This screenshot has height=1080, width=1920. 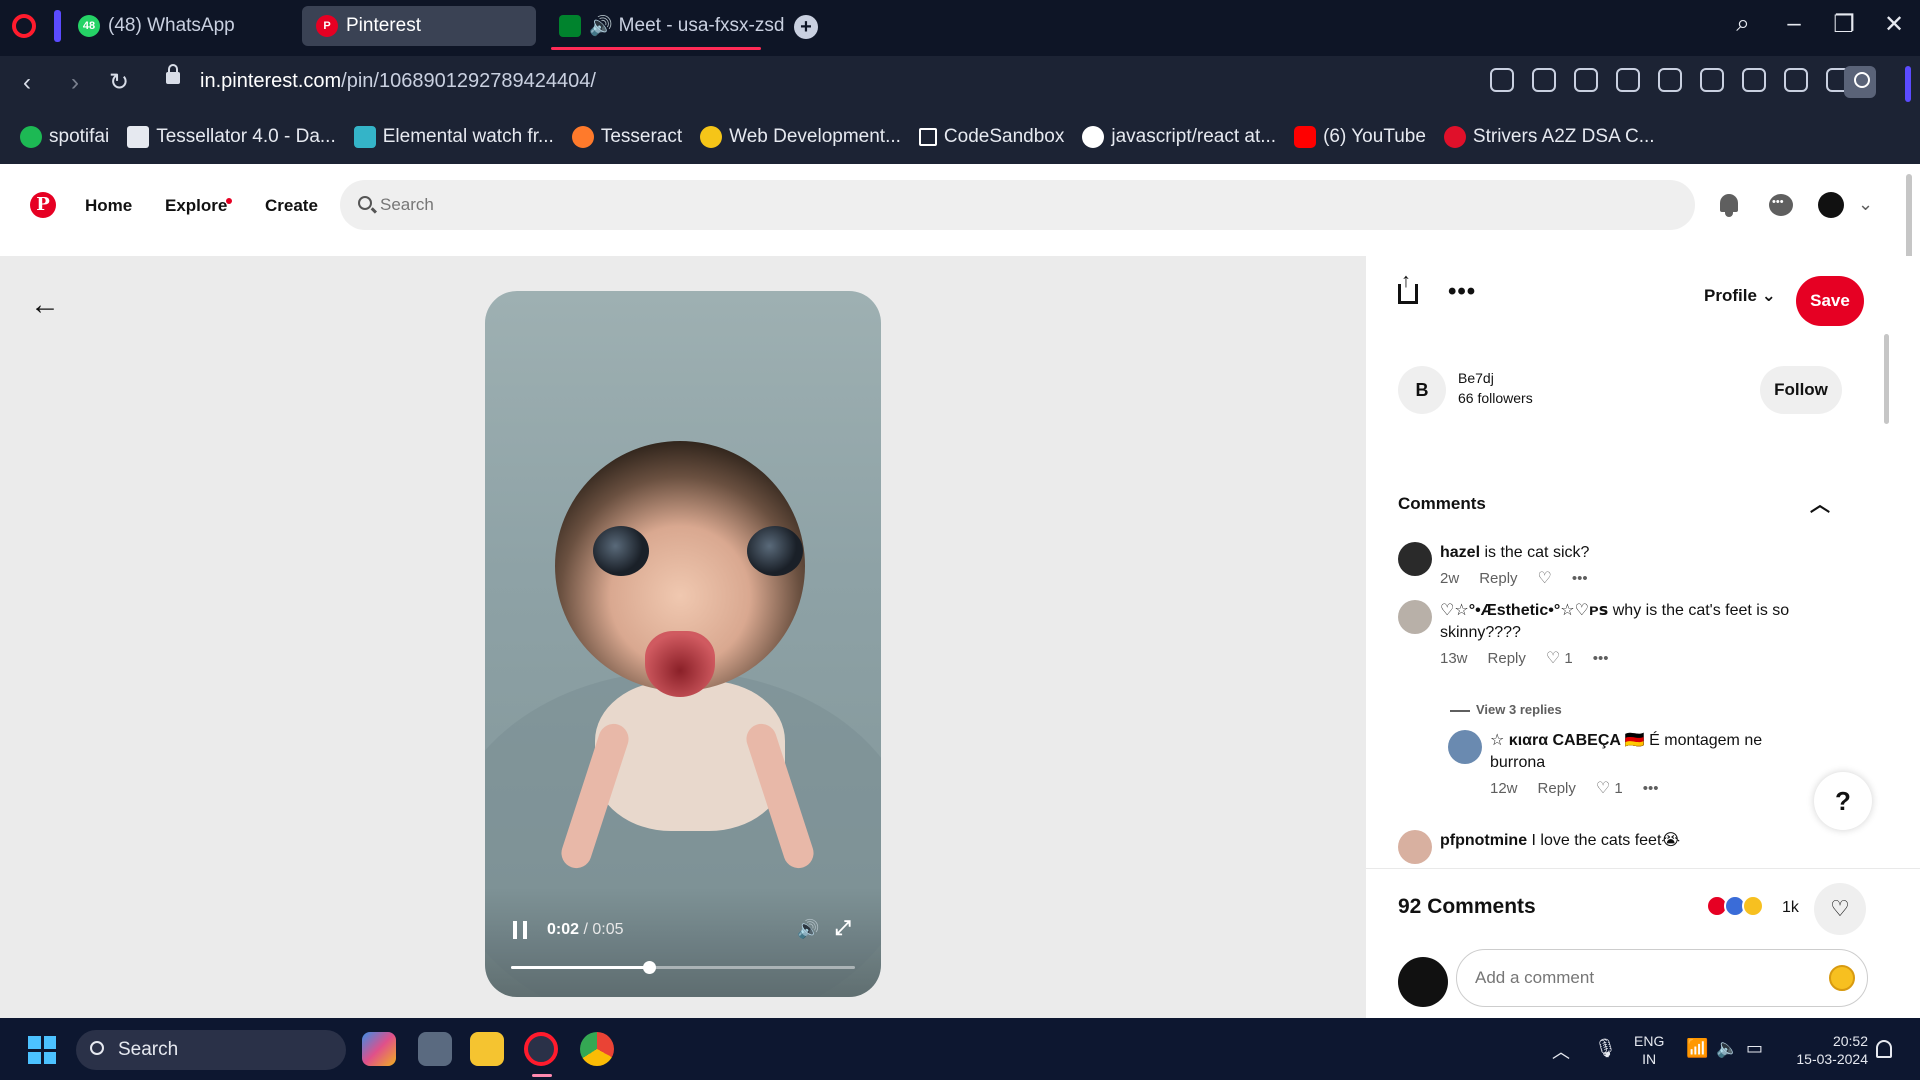 What do you see at coordinates (108, 206) in the screenshot?
I see `nav-home: Home` at bounding box center [108, 206].